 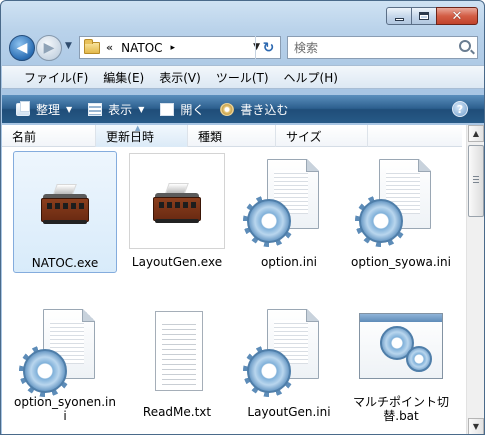 I want to click on file-name: ReadMe.txt, so click(x=177, y=412).